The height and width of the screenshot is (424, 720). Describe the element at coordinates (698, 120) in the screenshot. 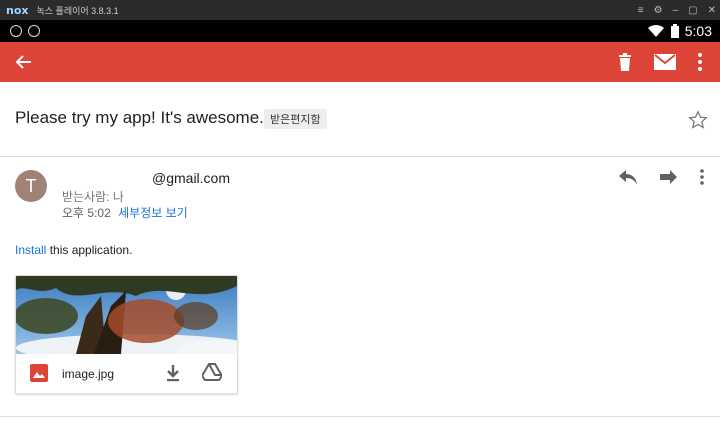

I see `star-icon` at that location.